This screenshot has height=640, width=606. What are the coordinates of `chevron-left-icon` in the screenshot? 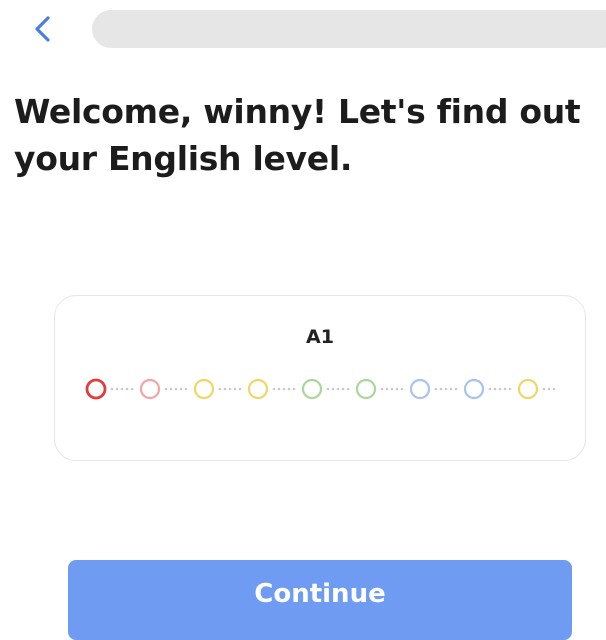 It's located at (42, 29).